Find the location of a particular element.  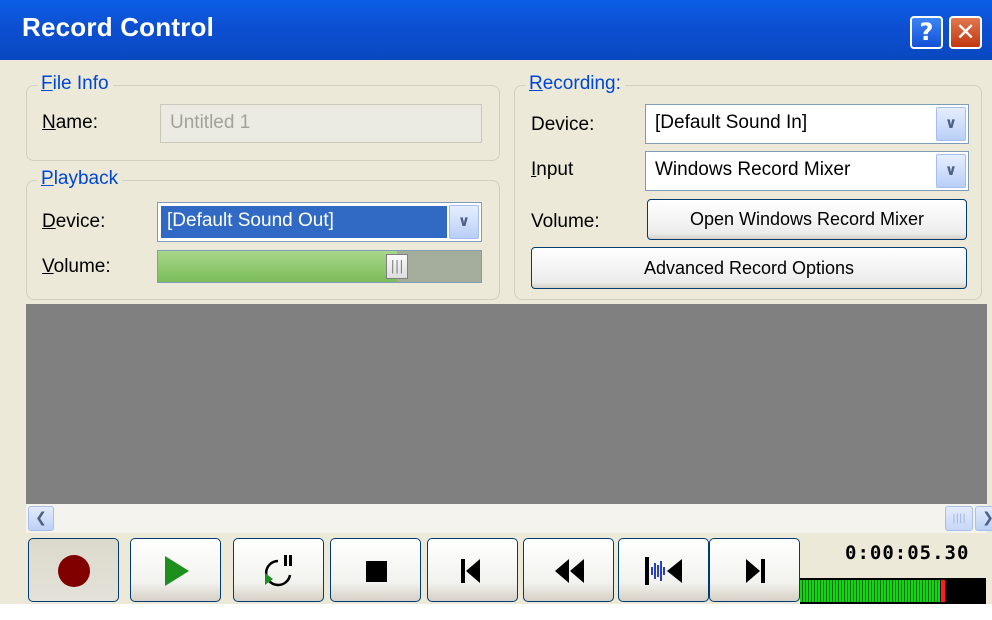

file-info-legend: File Info is located at coordinates (75, 84).